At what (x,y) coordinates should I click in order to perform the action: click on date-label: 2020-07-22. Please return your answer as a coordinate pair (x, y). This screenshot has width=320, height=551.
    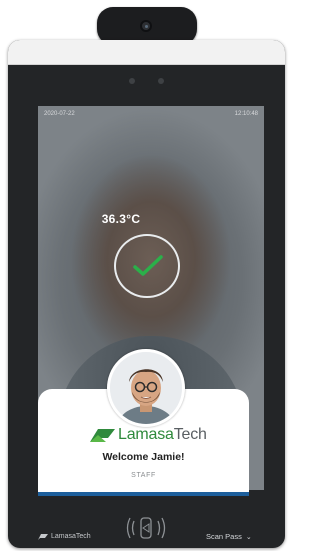
    Looking at the image, I should click on (59, 114).